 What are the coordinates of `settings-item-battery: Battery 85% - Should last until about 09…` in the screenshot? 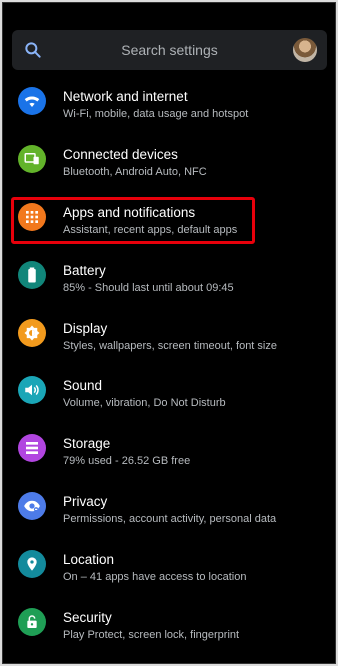 It's located at (169, 276).